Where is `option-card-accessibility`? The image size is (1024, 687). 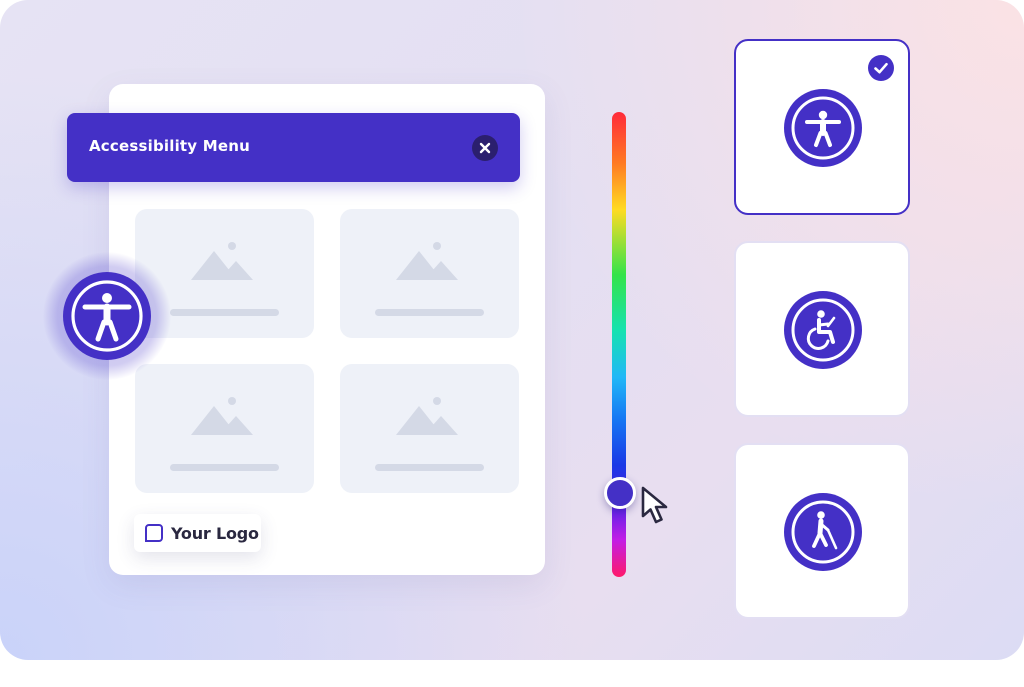 option-card-accessibility is located at coordinates (822, 127).